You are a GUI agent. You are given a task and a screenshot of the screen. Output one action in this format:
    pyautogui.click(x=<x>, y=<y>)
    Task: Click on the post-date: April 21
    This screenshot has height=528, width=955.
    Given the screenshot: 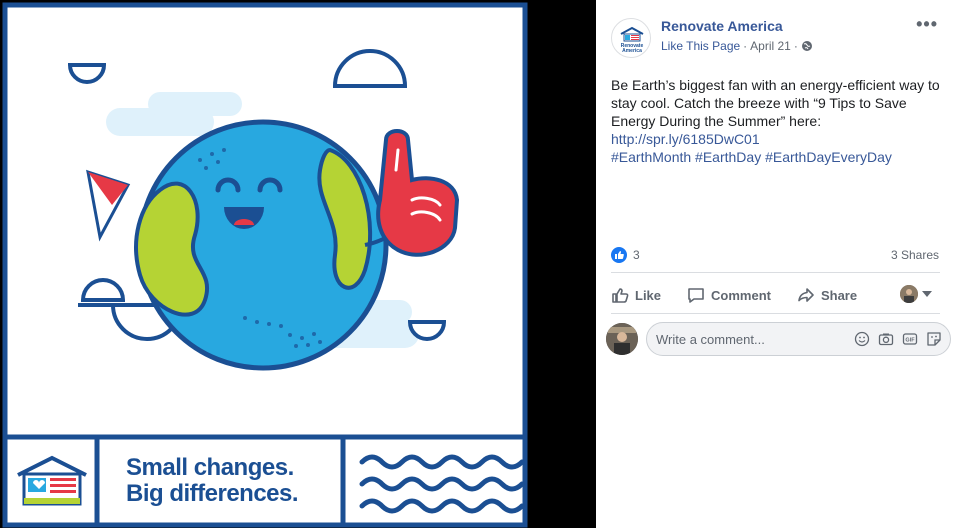 What is the action you would take?
    pyautogui.click(x=770, y=46)
    